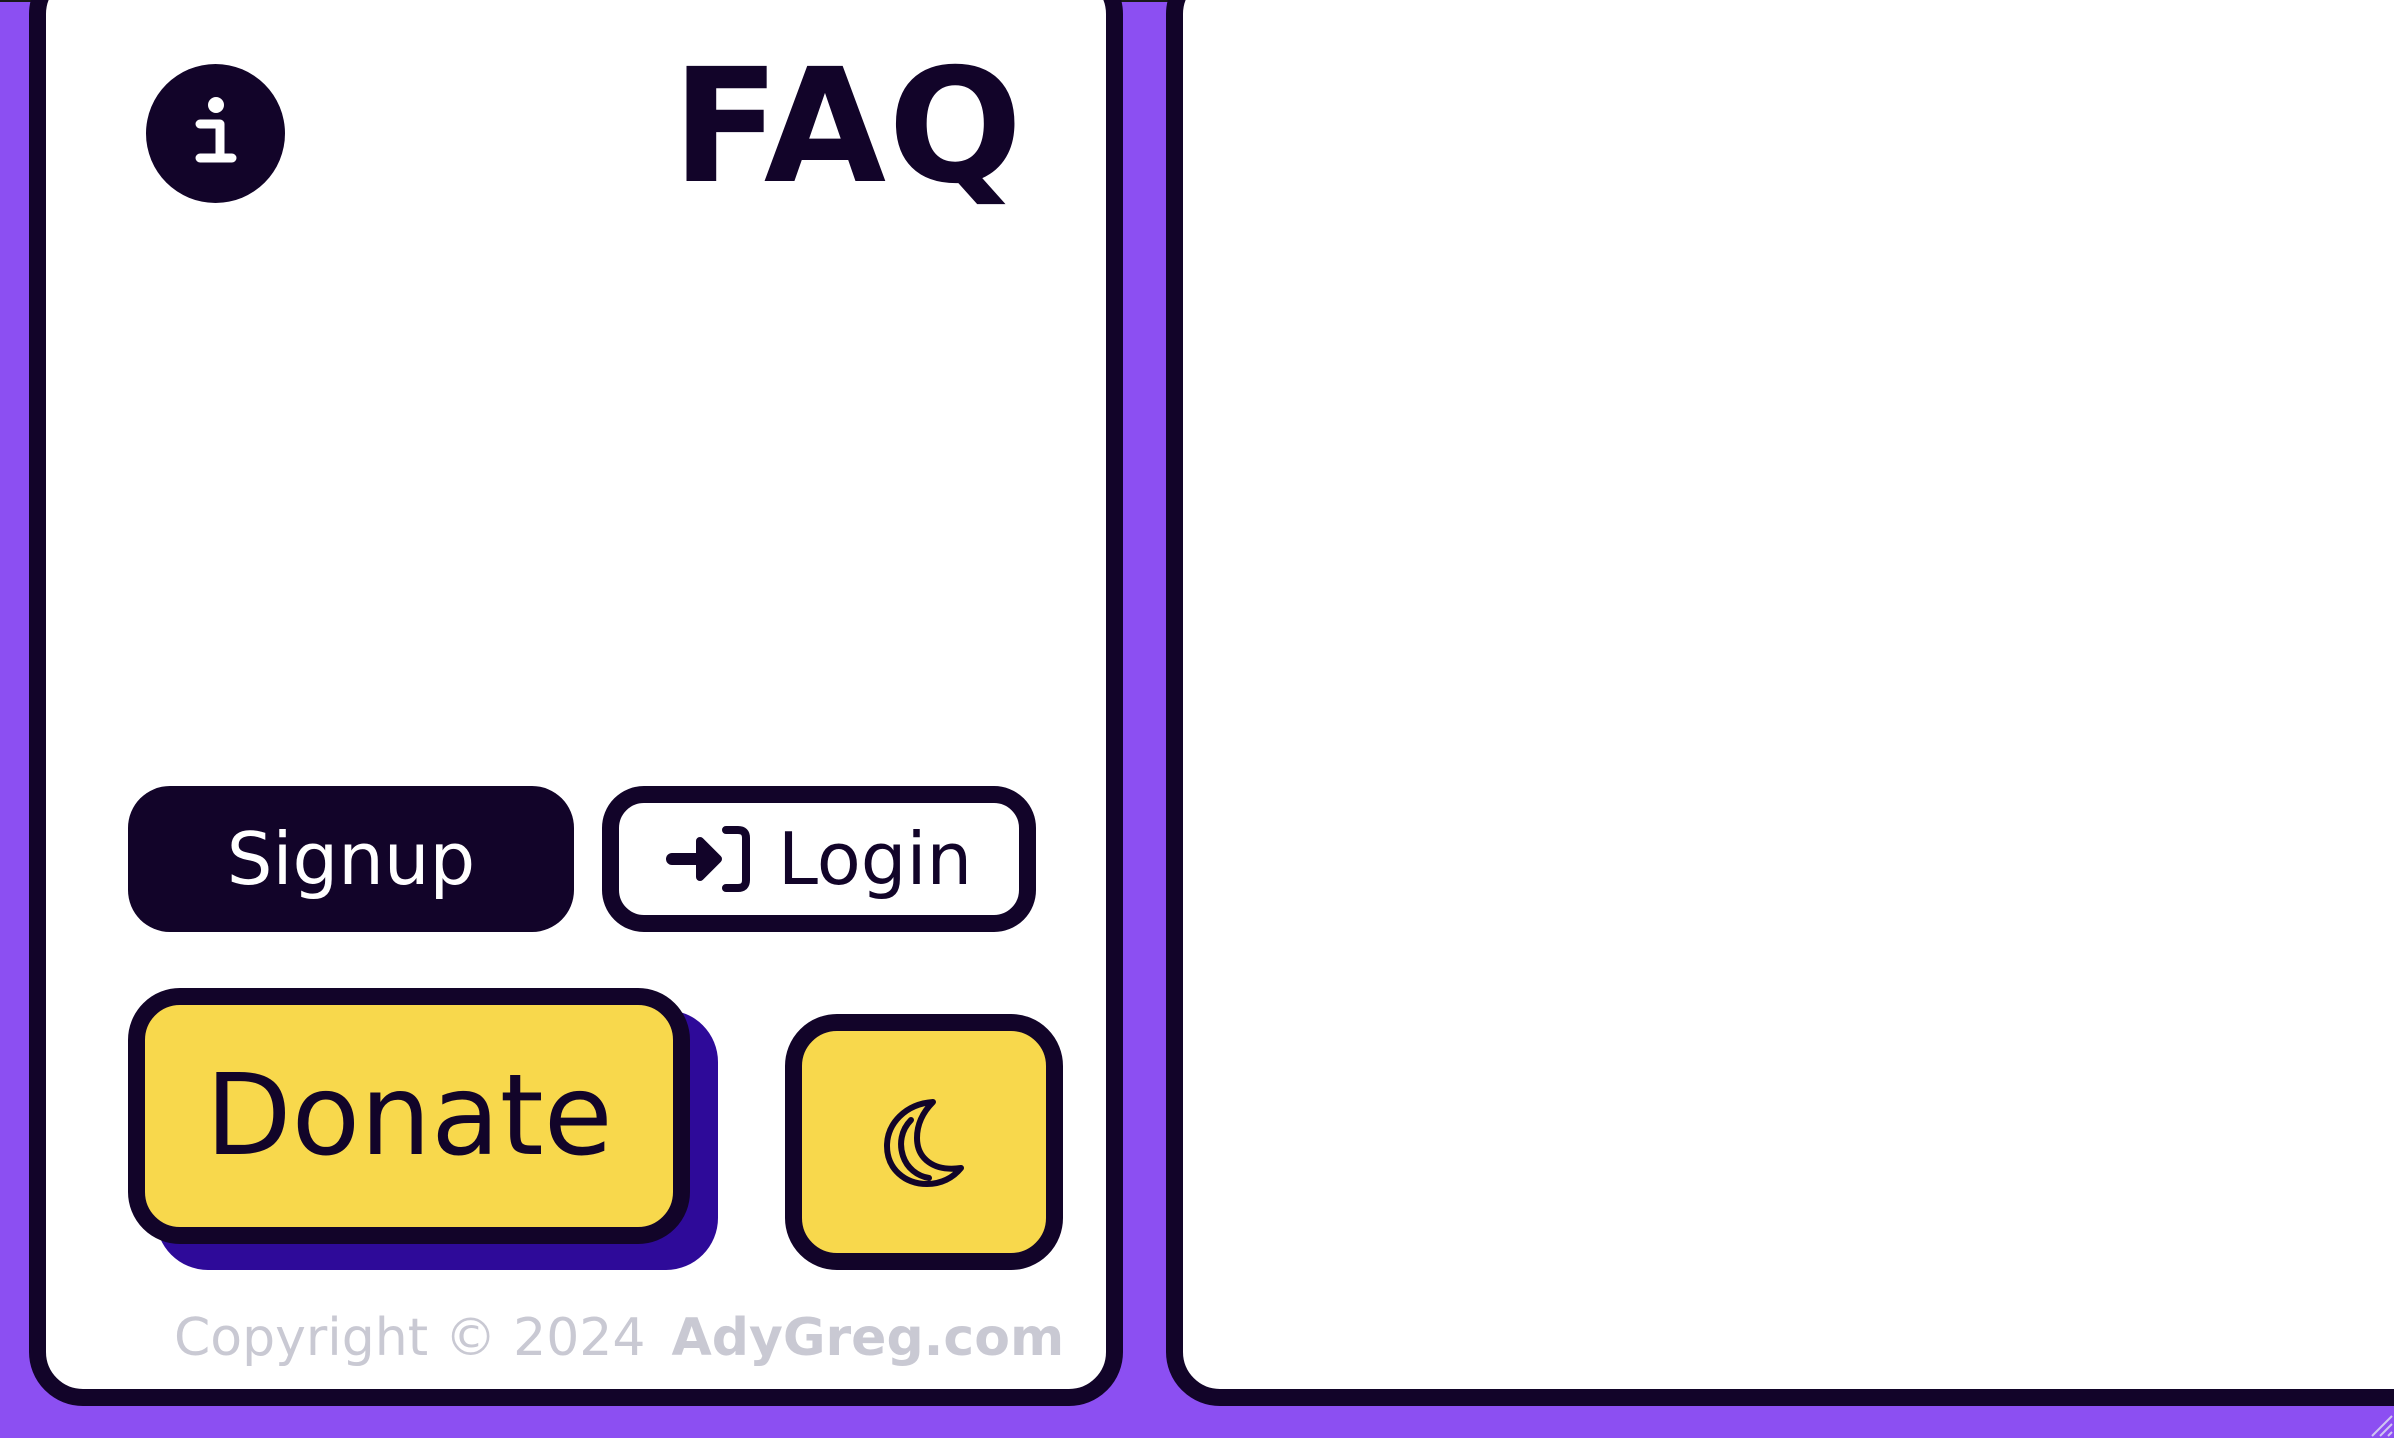 This screenshot has width=2394, height=1438. What do you see at coordinates (2381, 1425) in the screenshot?
I see `resize-grip-icon` at bounding box center [2381, 1425].